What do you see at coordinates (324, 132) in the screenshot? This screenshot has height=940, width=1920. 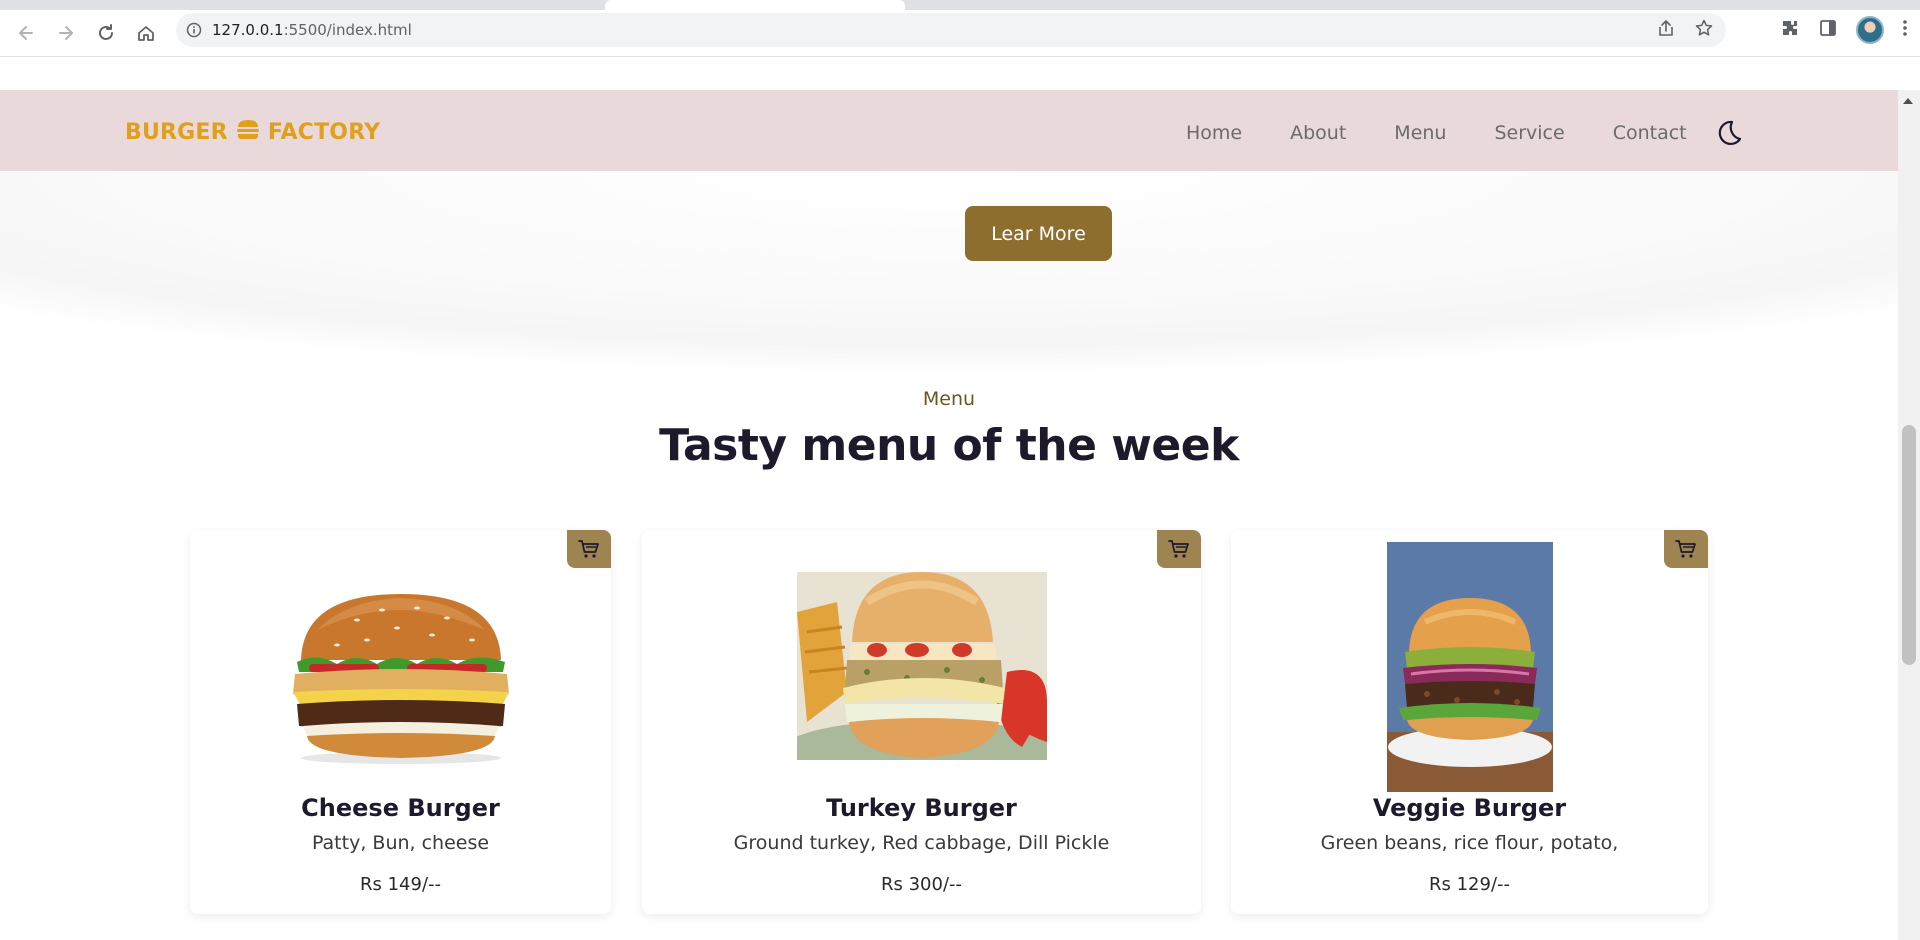 I see `logo-text-right: FACTORY` at bounding box center [324, 132].